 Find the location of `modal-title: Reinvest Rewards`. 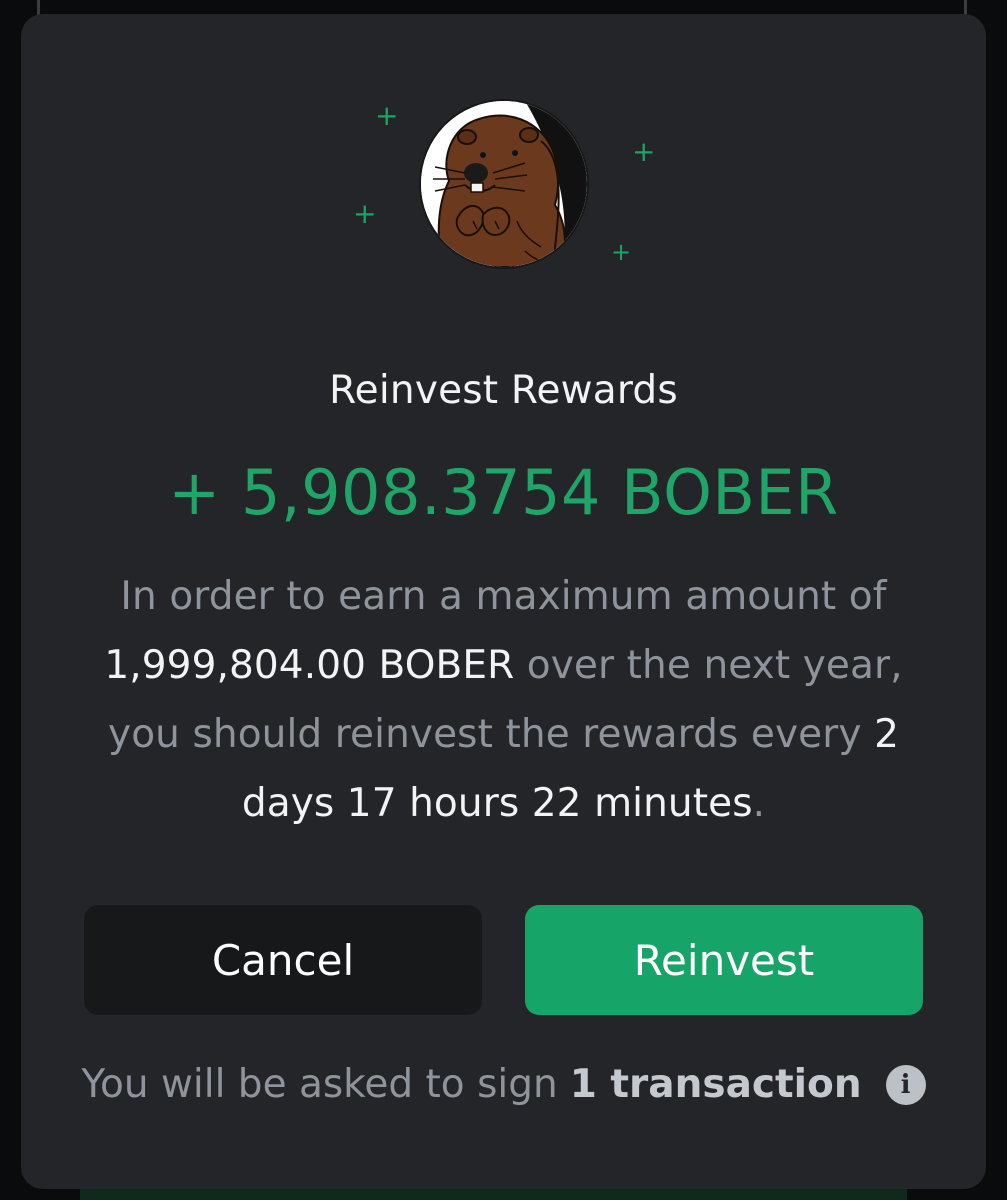

modal-title: Reinvest Rewards is located at coordinates (503, 390).